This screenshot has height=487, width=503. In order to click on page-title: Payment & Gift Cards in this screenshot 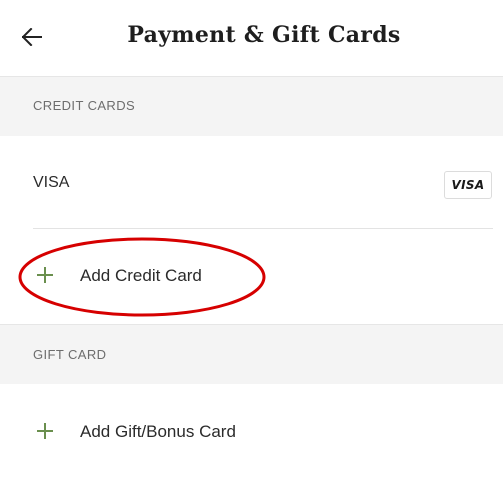, I will do `click(264, 35)`.